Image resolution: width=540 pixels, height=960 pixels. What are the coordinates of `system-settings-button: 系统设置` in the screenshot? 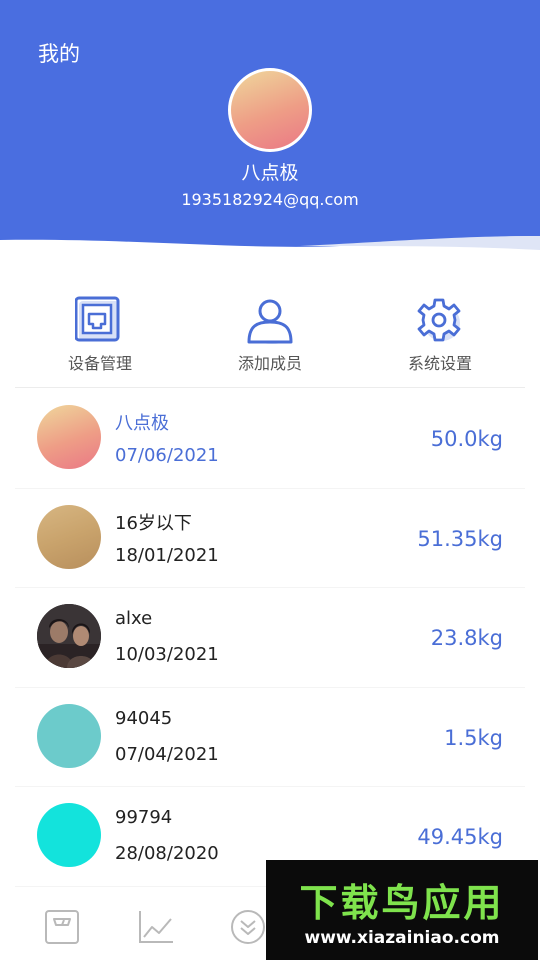 It's located at (440, 338).